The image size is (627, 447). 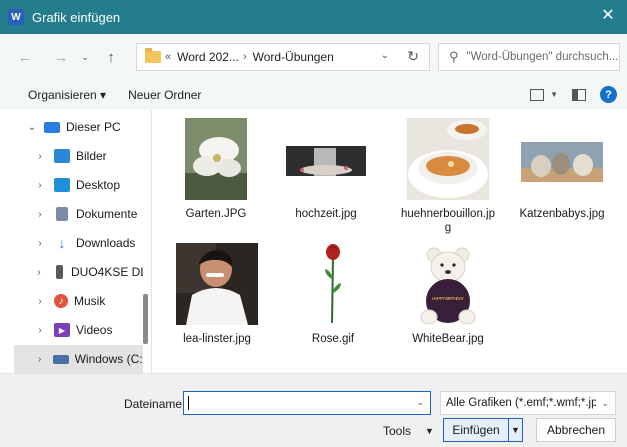 I want to click on sidebar-item-downloads: › ↓ Downloads, so click(x=88, y=243).